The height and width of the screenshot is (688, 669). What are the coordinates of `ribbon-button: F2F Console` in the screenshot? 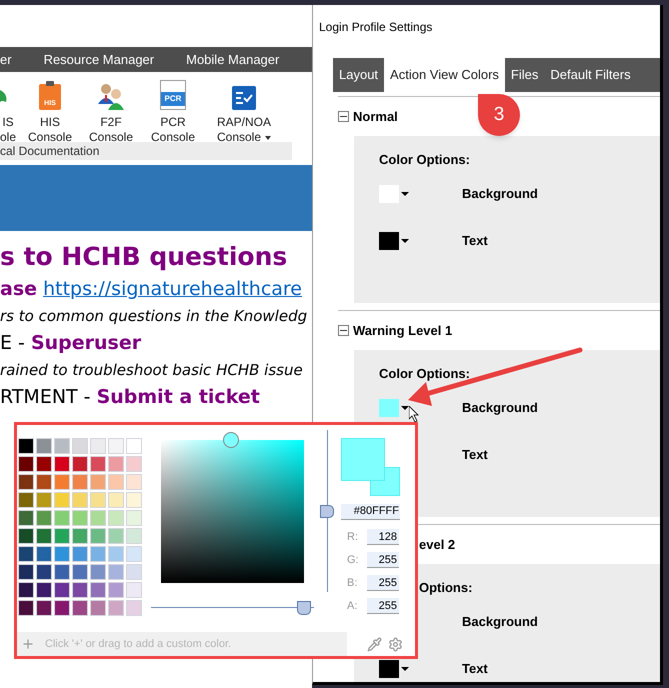 It's located at (111, 130).